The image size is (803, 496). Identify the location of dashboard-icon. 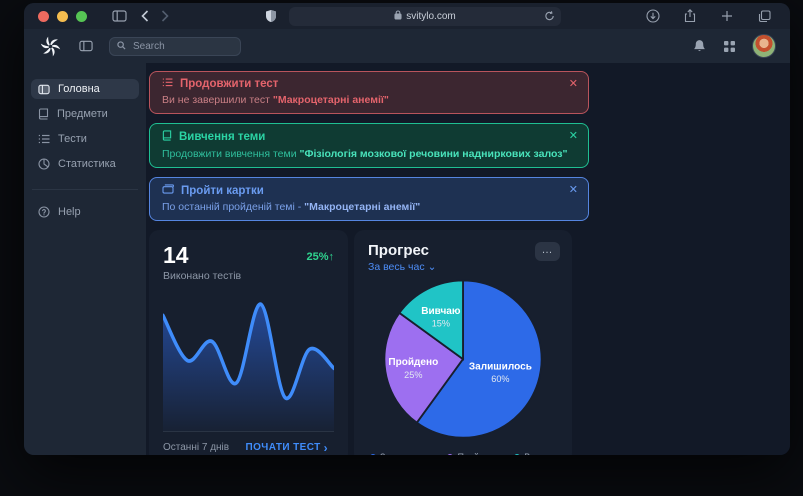
(44, 89).